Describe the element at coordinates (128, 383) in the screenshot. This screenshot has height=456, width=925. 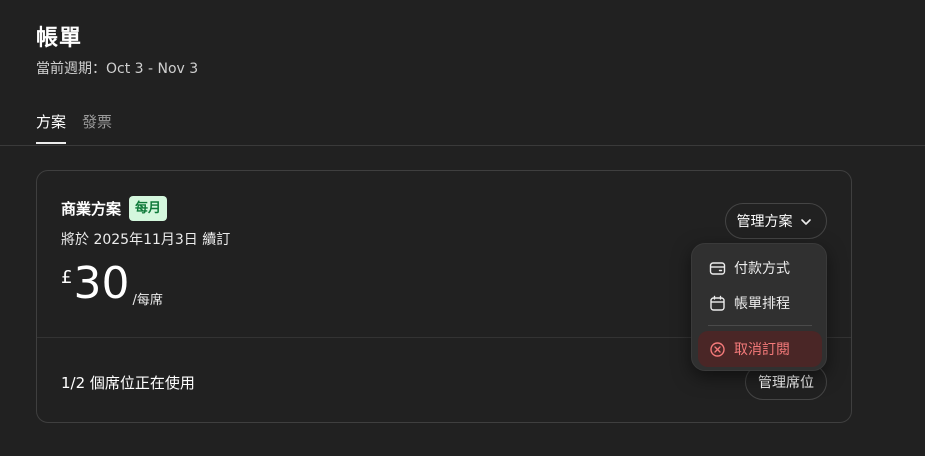
I see `seats-usage: 1/2 個席位正在使用` at that location.